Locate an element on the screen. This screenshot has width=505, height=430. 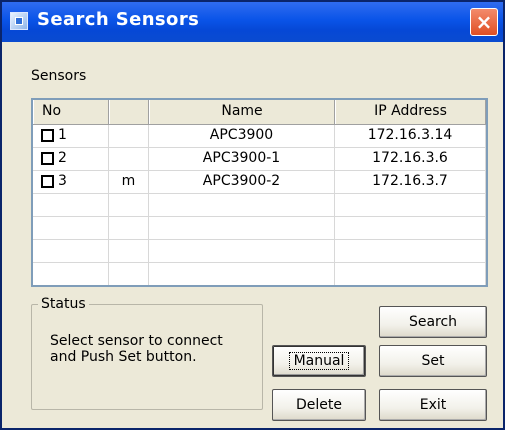
exit-button: Exit is located at coordinates (433, 405).